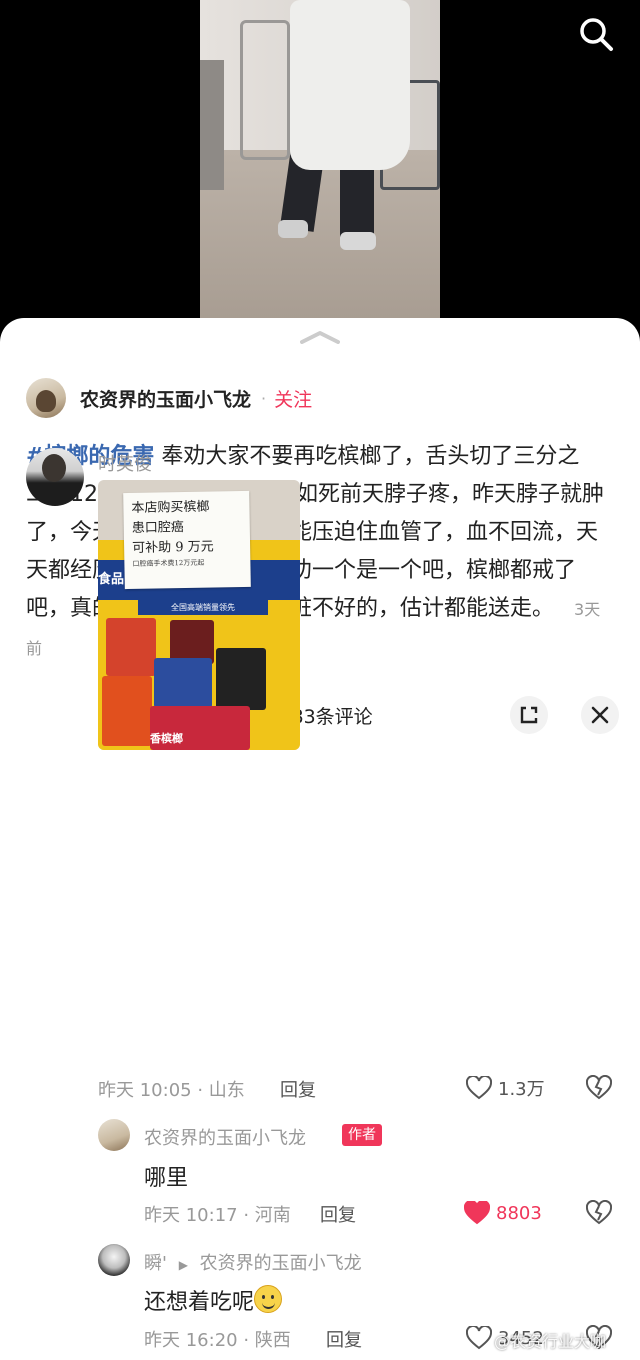 The image size is (640, 1360). What do you see at coordinates (55, 477) in the screenshot?
I see `comment-avatar` at bounding box center [55, 477].